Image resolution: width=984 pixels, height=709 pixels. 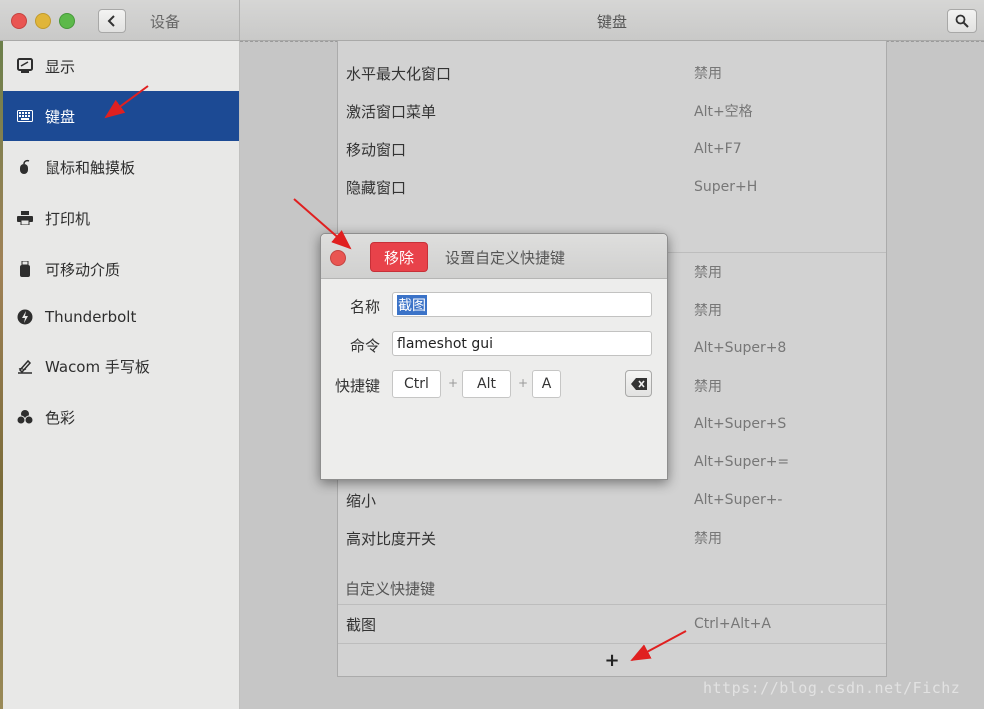 I want to click on arrow-to-dialog-close, so click(x=322, y=224).